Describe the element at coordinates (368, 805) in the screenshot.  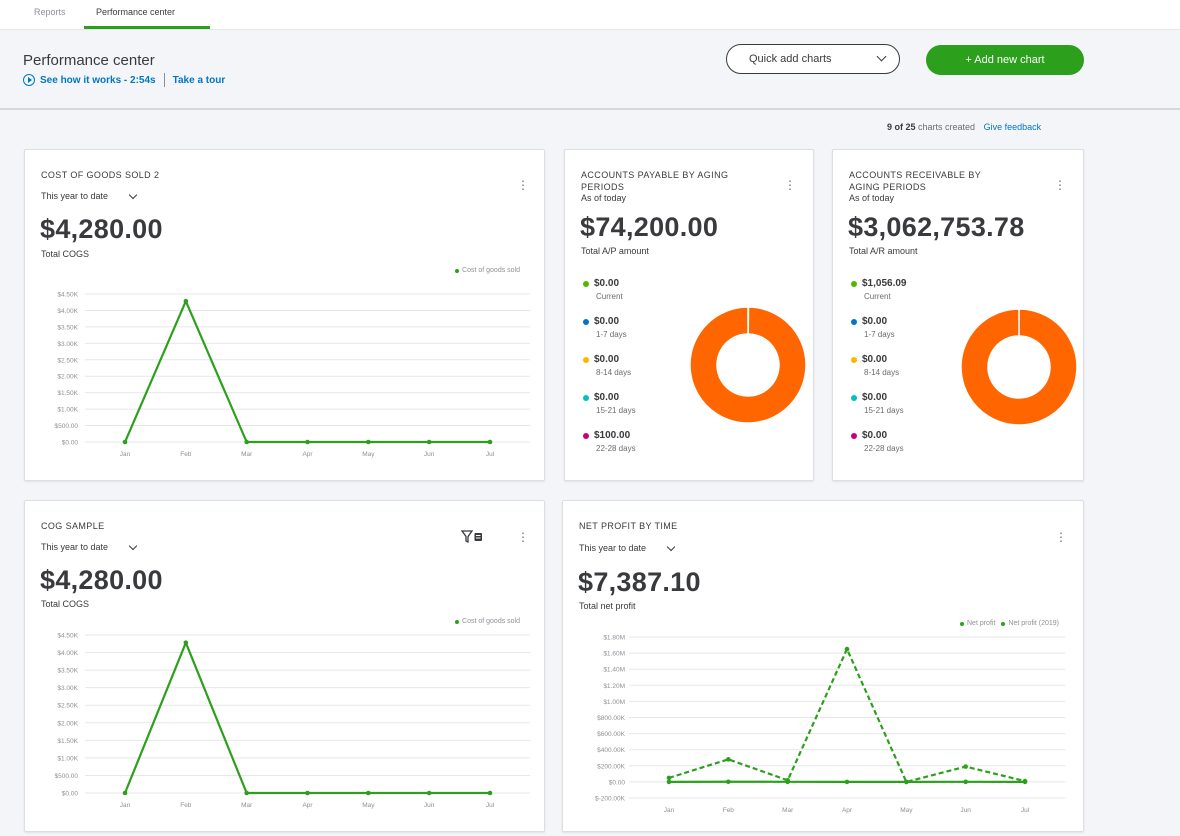
I see `x-tick-label: May` at that location.